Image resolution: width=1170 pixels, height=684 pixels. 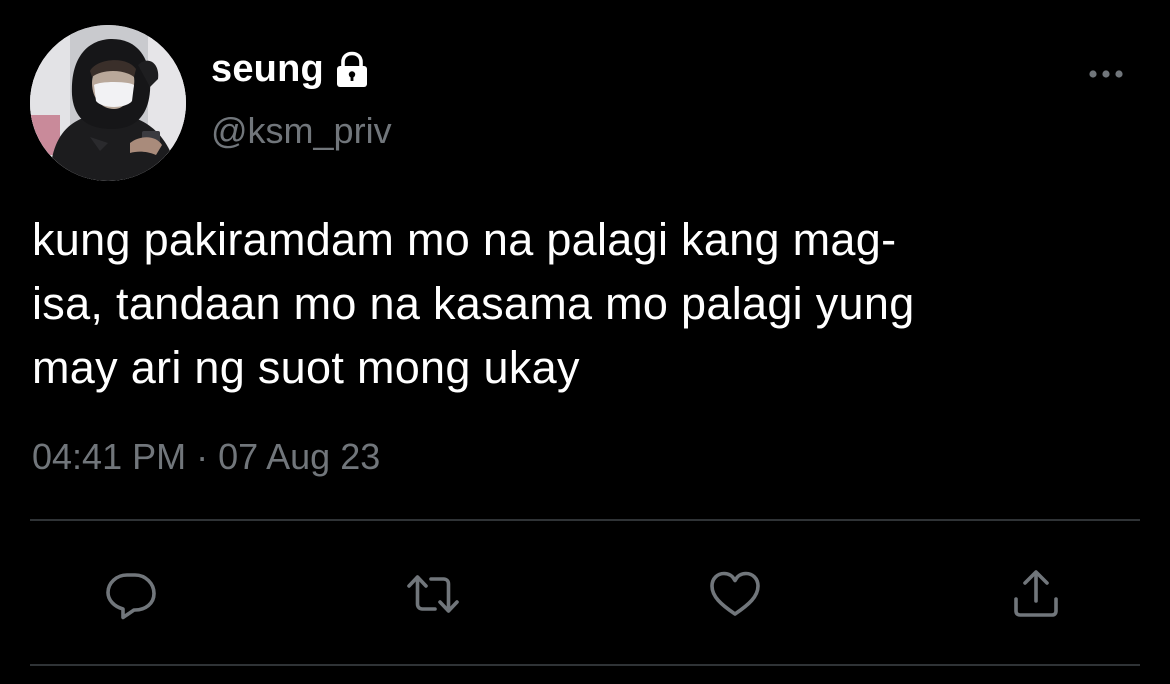 I want to click on avatar-image, so click(x=108, y=103).